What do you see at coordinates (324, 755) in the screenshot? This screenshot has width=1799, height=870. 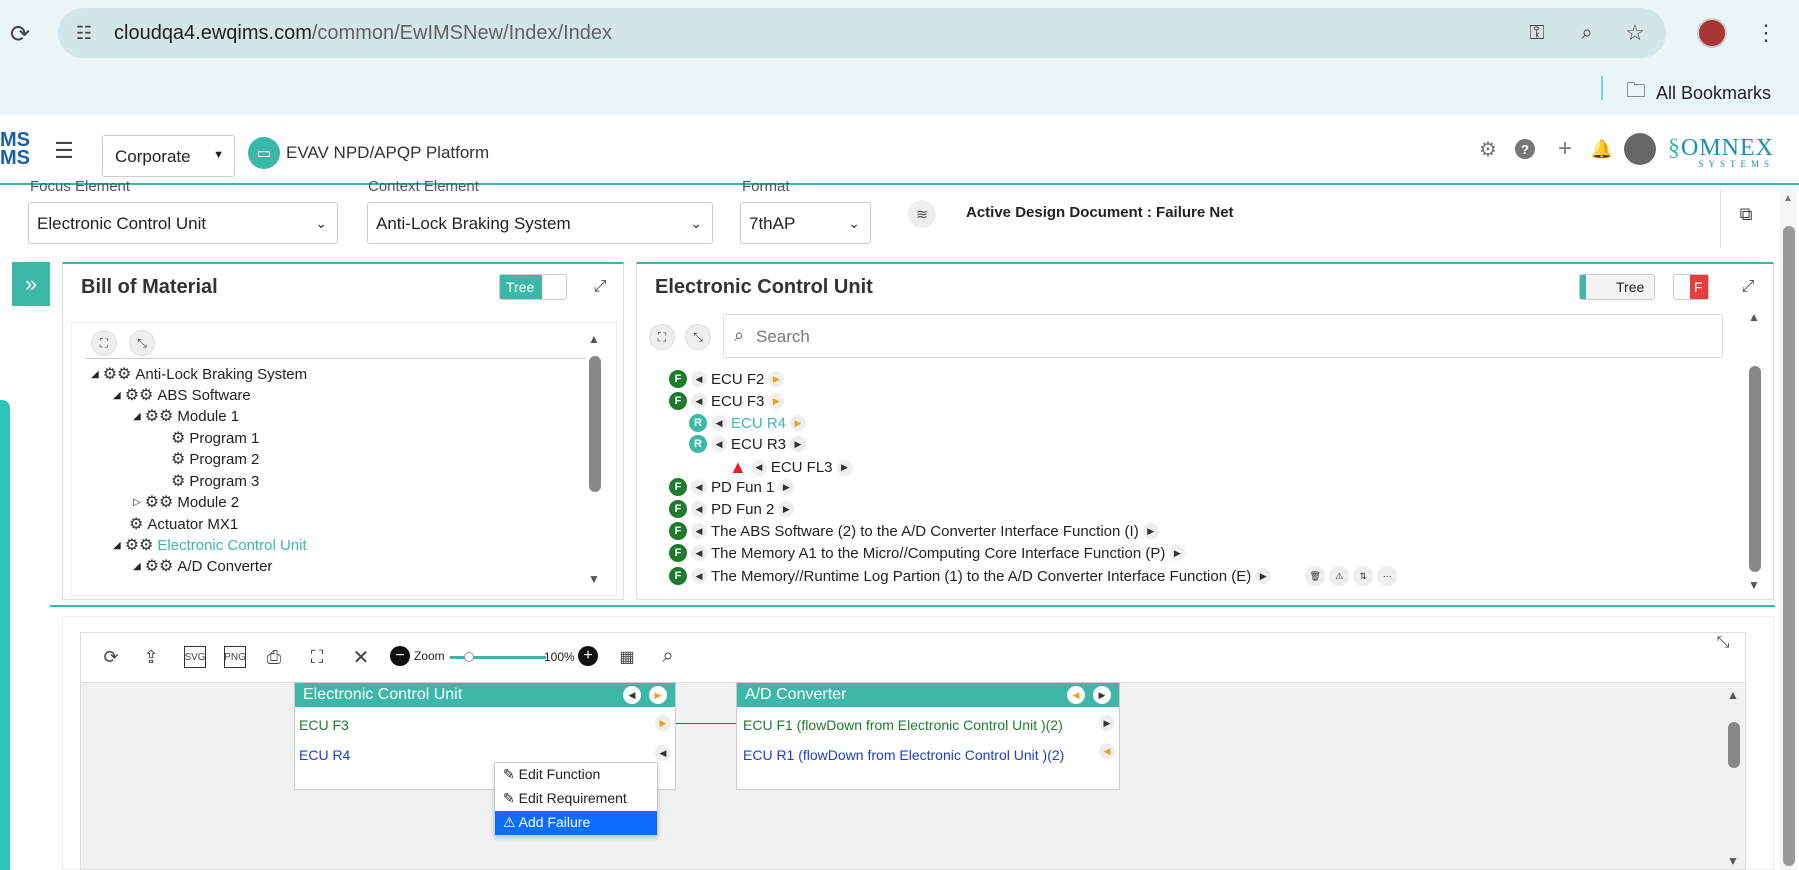 I see `requirement-row: ECU R4` at bounding box center [324, 755].